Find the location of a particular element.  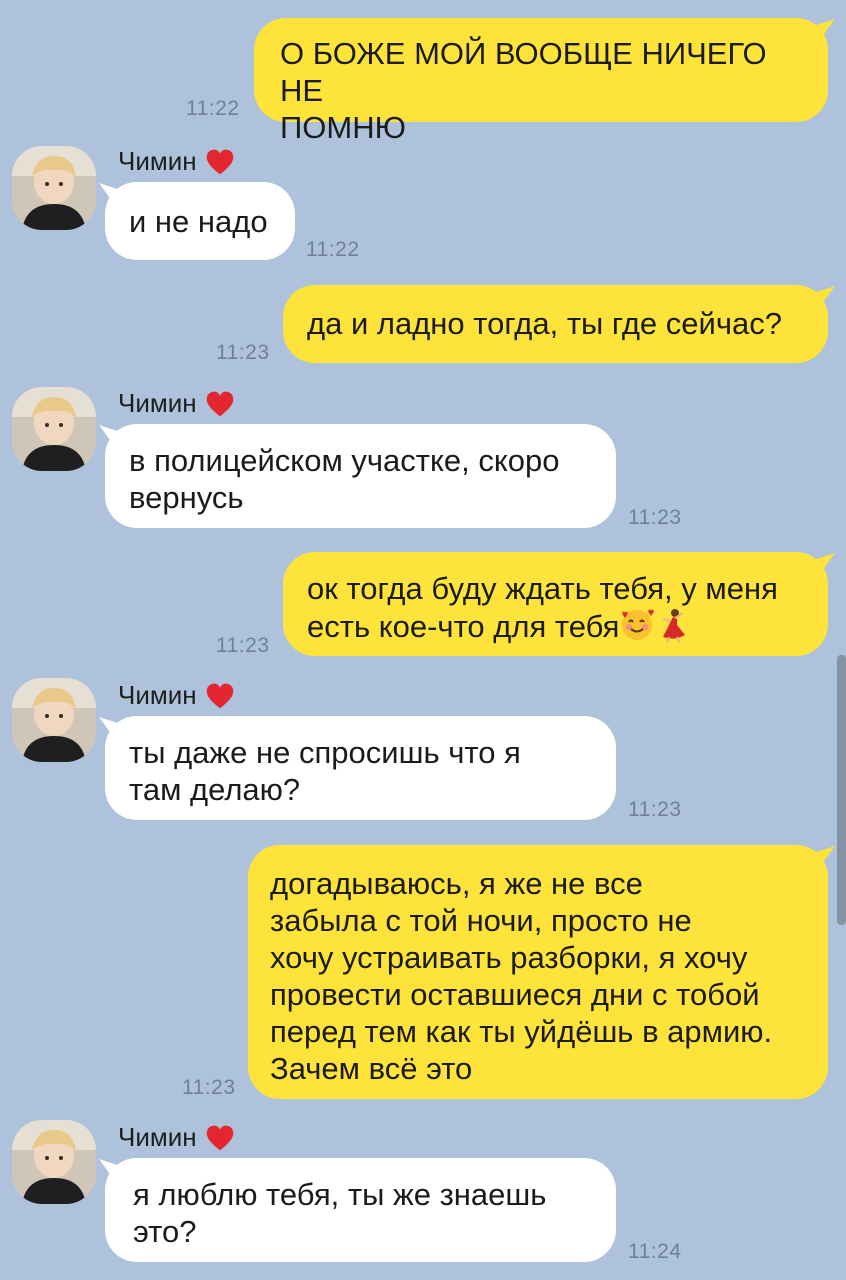

message-text-fragment: есть кое-что для тебя is located at coordinates (463, 626).